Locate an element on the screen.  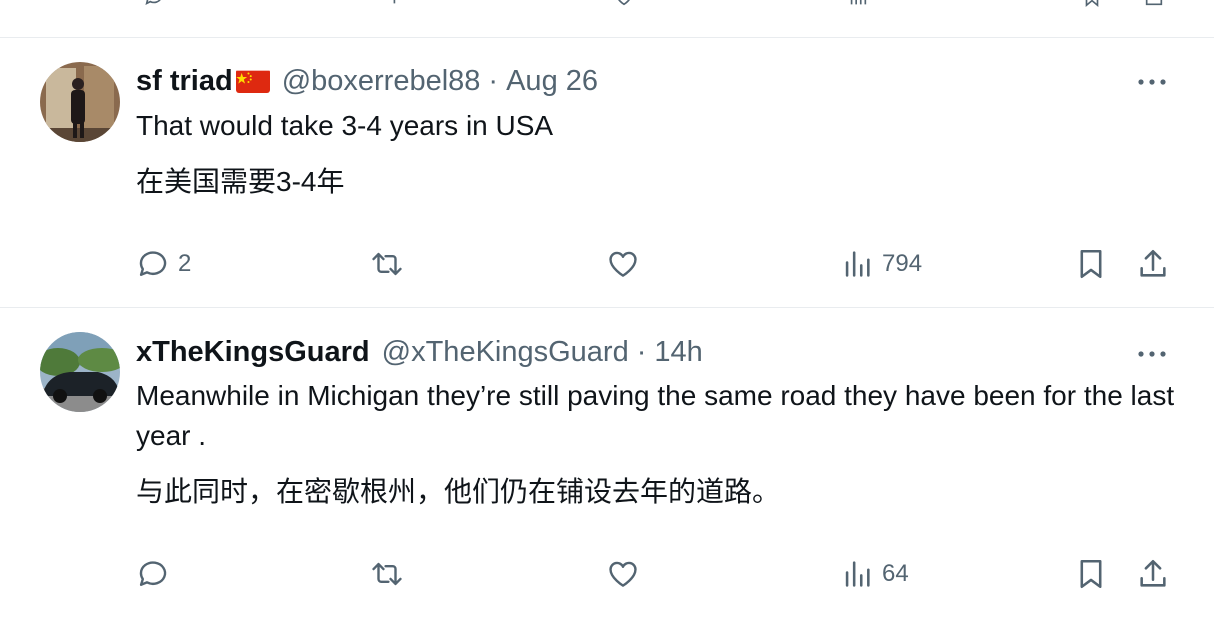
tweet-translation: 在美国需要3-4年 is located at coordinates (240, 181).